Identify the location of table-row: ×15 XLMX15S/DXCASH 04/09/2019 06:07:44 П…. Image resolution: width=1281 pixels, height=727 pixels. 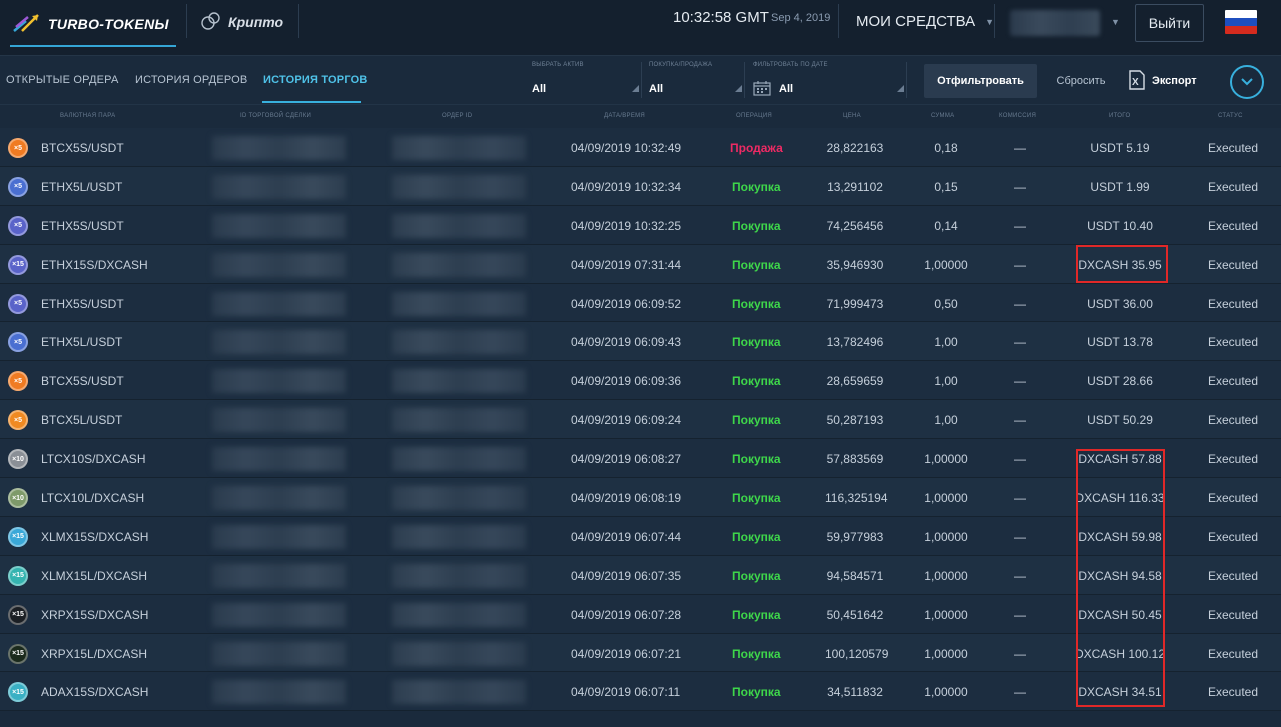
(640, 536).